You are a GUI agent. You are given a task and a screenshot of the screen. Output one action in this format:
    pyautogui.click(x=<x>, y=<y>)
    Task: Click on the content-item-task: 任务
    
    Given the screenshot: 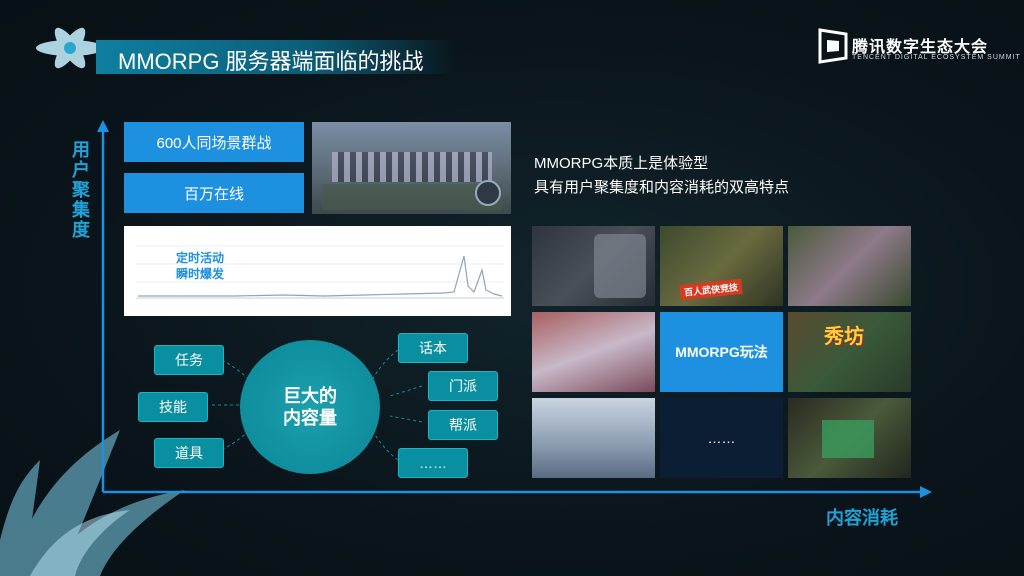 What is the action you would take?
    pyautogui.click(x=189, y=360)
    